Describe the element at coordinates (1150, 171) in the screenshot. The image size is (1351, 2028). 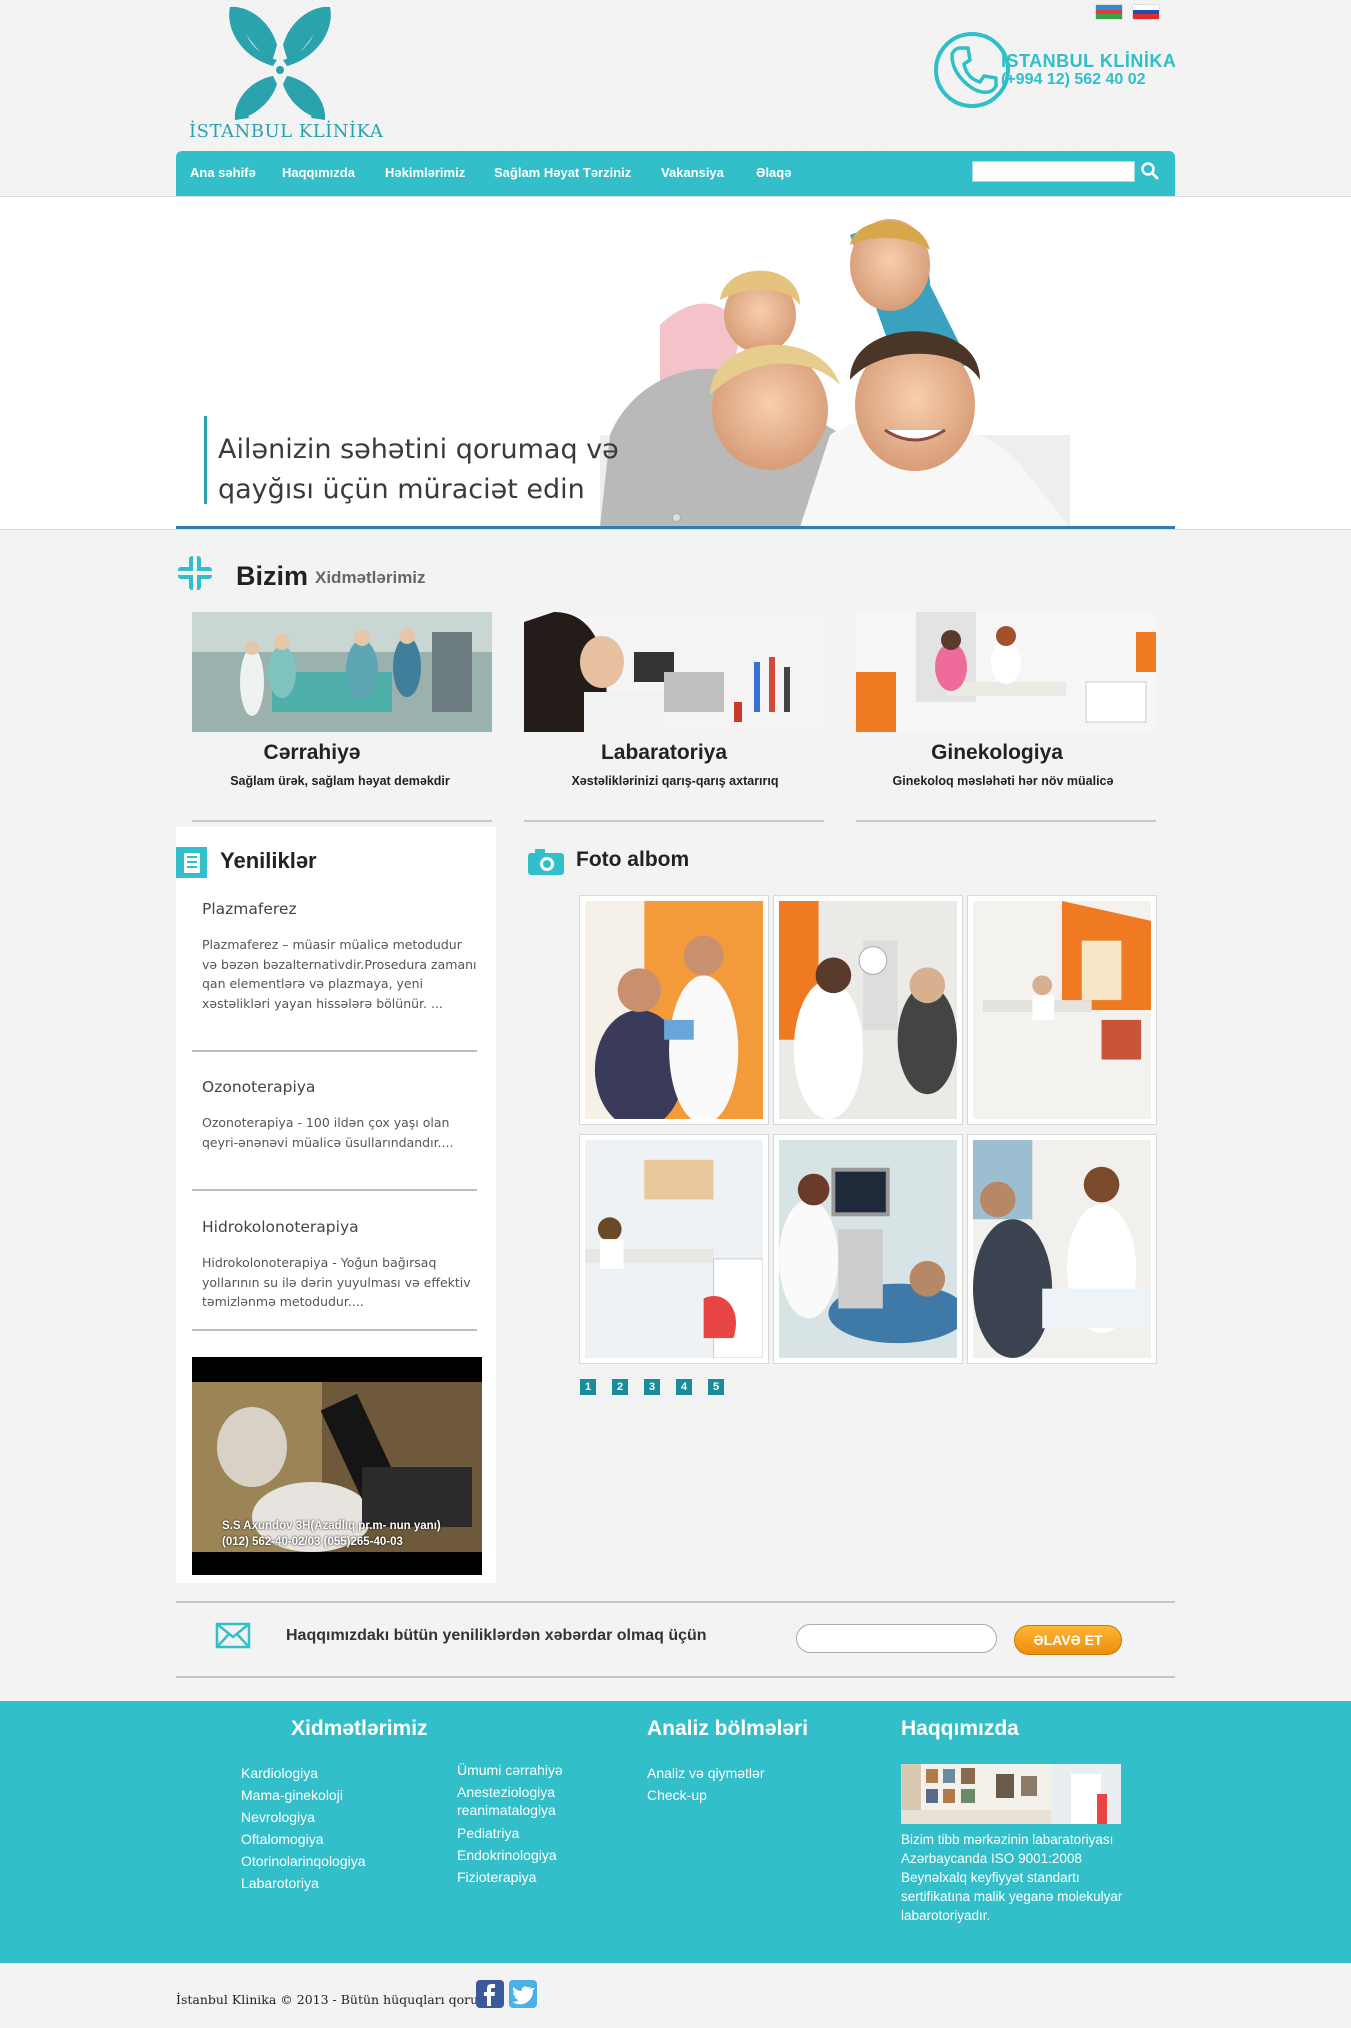
I see `search-icon` at that location.